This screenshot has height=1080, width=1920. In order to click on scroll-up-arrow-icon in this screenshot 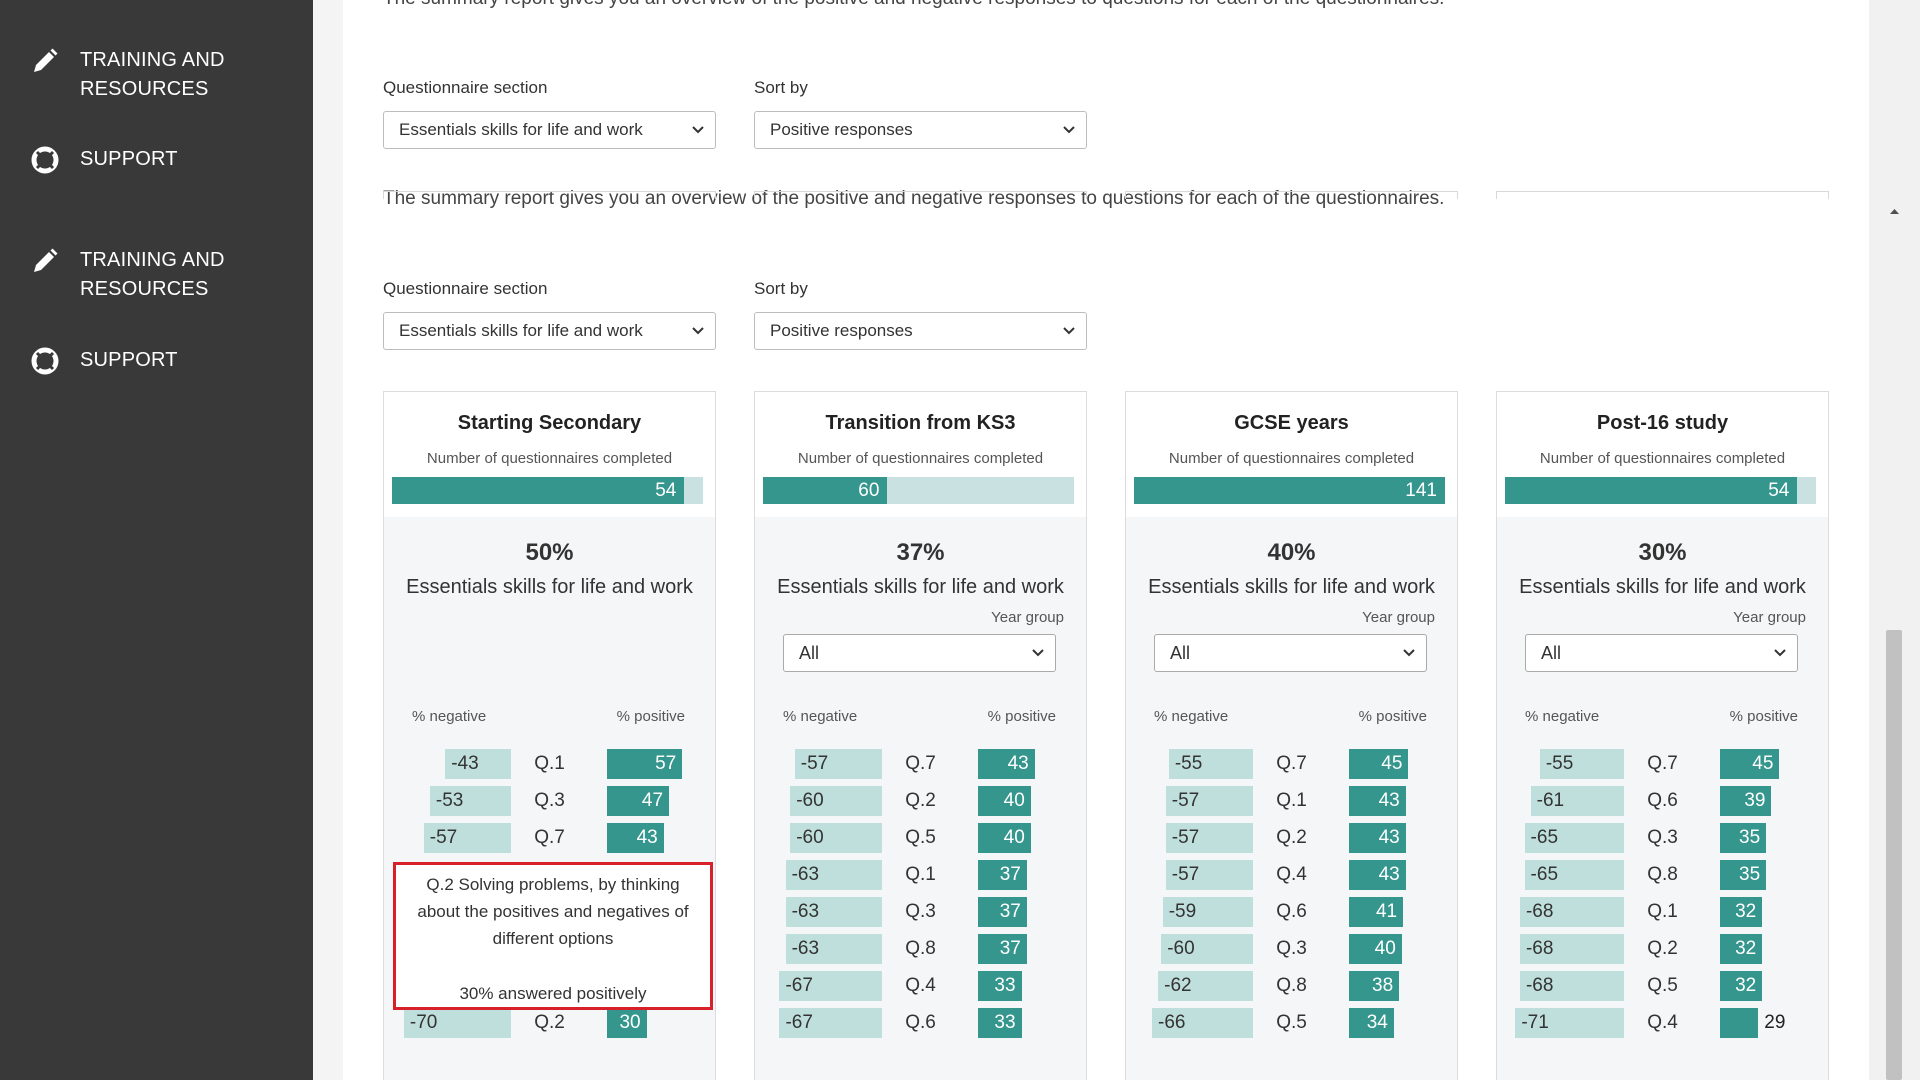, I will do `click(1894, 212)`.